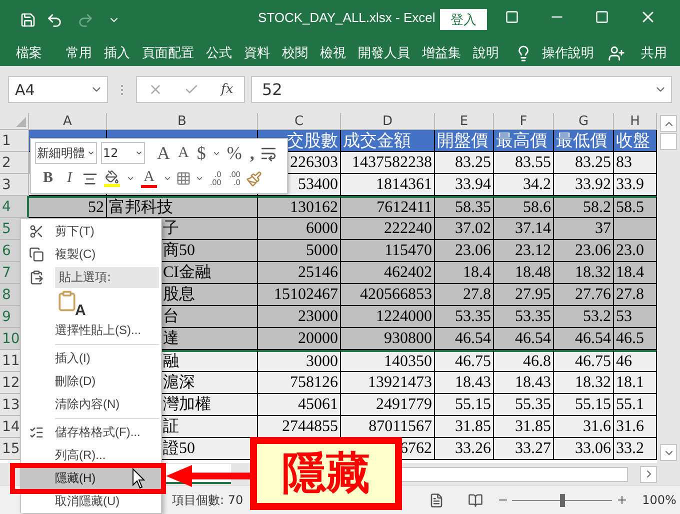 The width and height of the screenshot is (680, 514). Describe the element at coordinates (524, 121) in the screenshot. I see `column-header: F` at that location.